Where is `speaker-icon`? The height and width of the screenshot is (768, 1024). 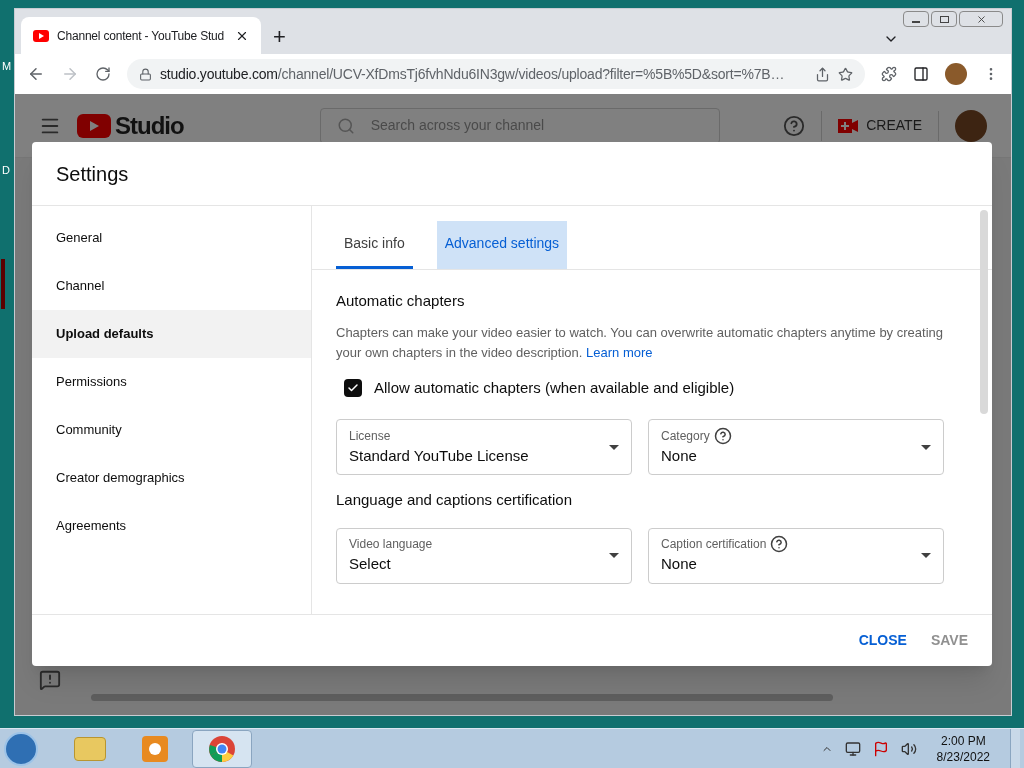 speaker-icon is located at coordinates (908, 748).